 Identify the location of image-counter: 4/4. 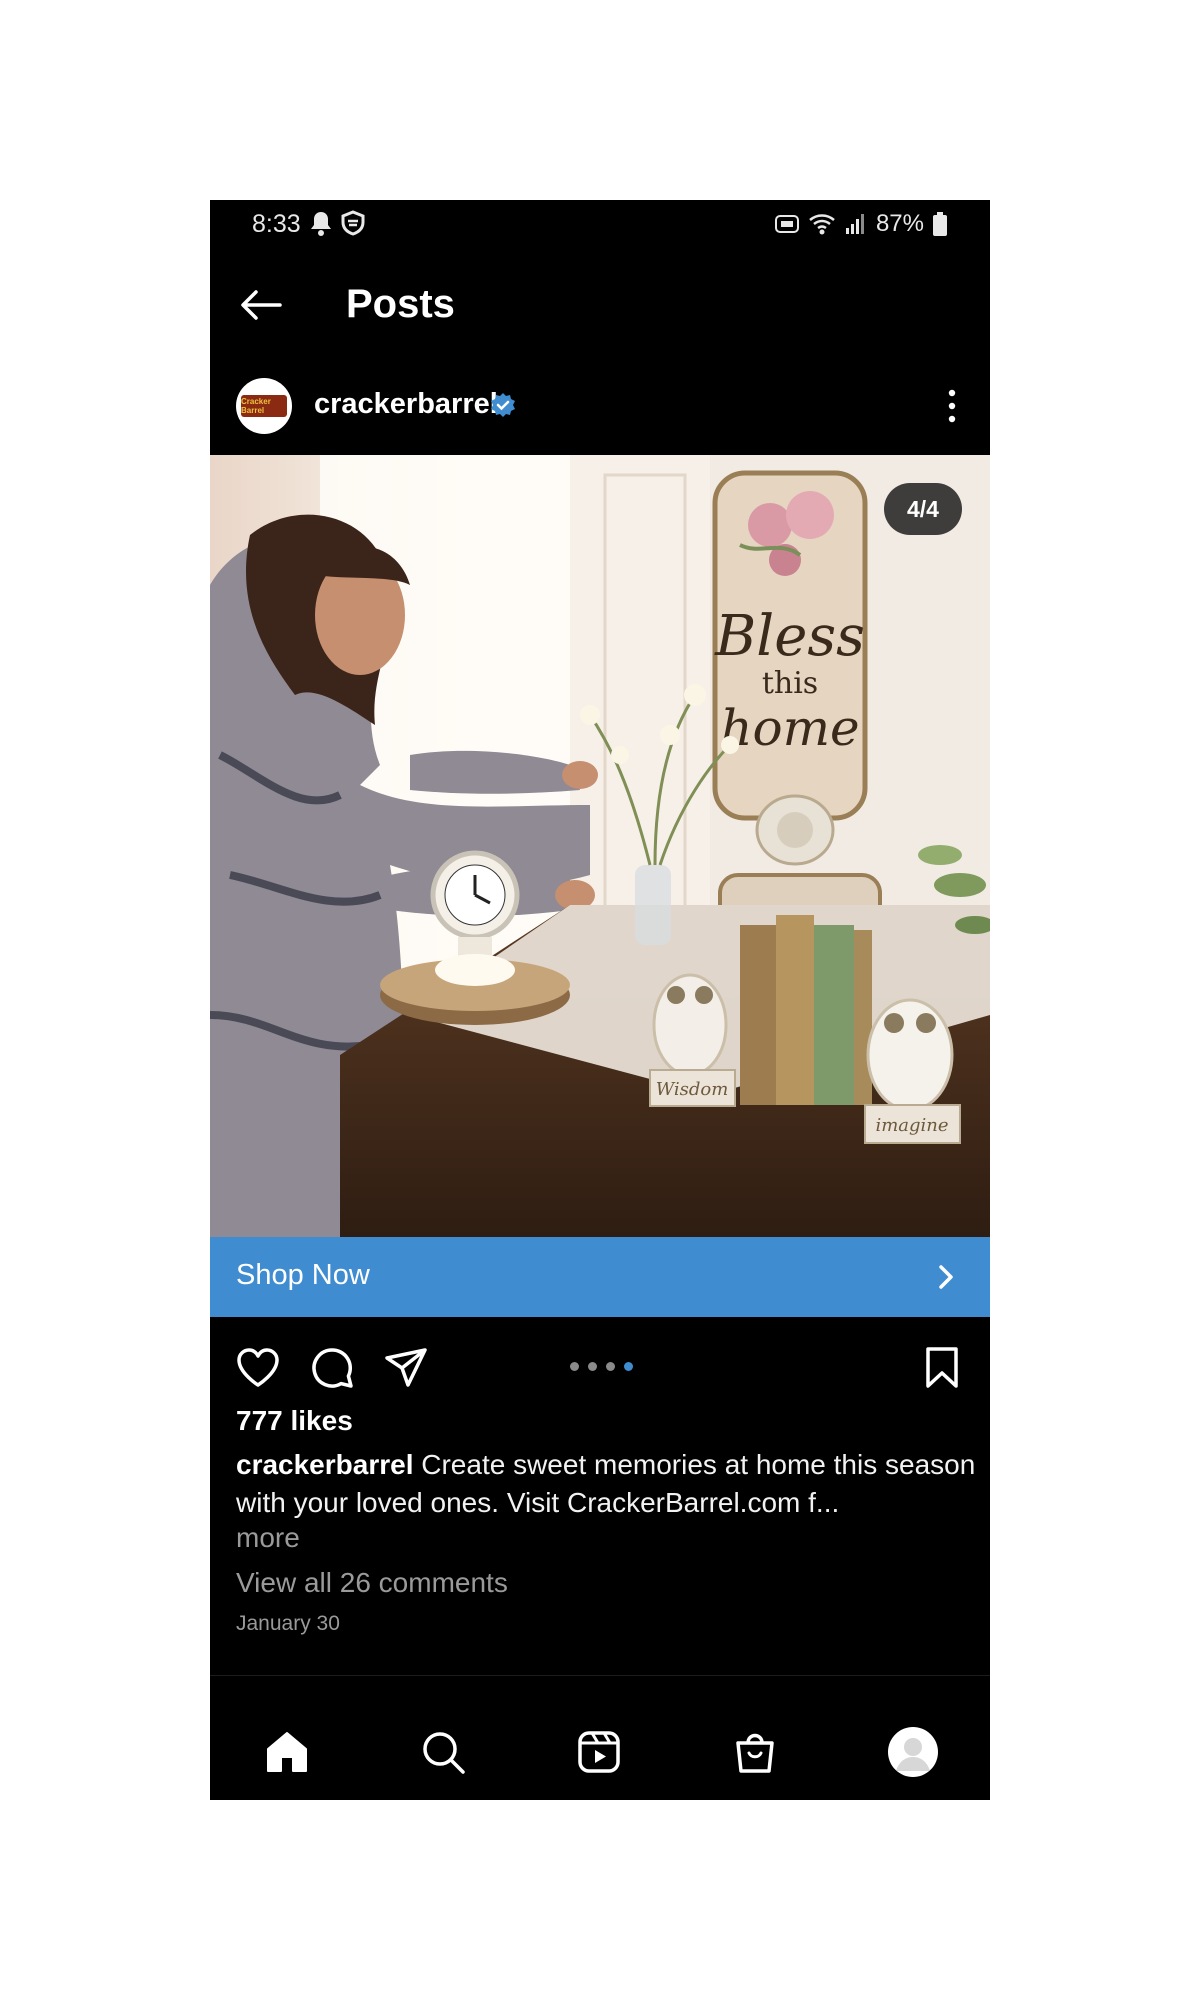
(923, 509).